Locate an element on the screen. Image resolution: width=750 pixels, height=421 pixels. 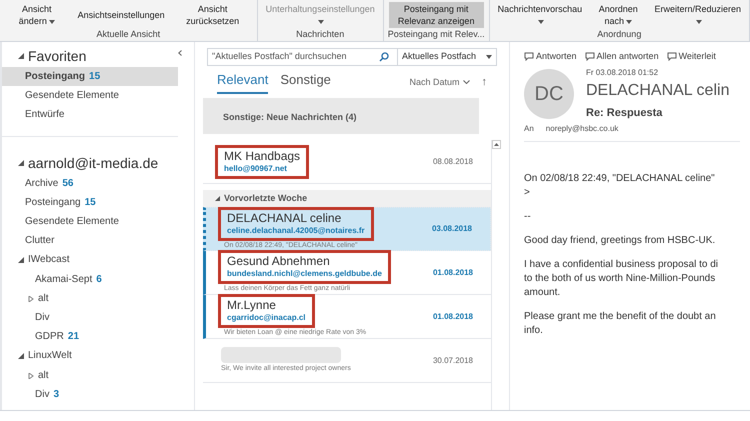
sender-email: cgarridoc@inacap.cl is located at coordinates (266, 318).